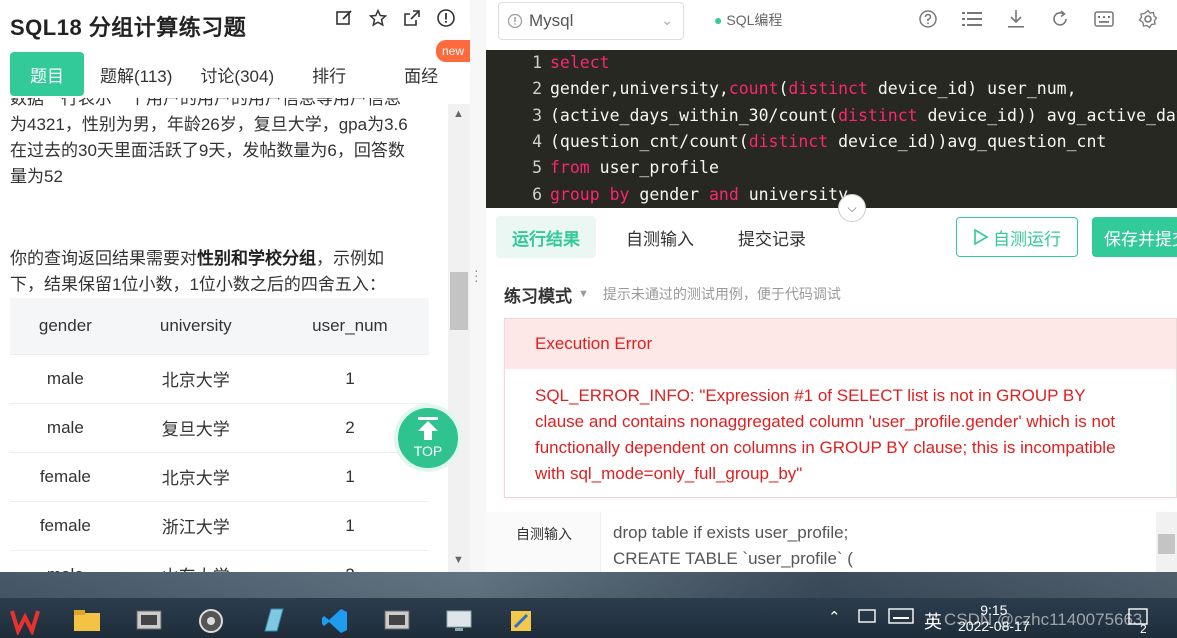 The width and height of the screenshot is (1177, 638). I want to click on tab-submission-history: 提交记录, so click(772, 237).